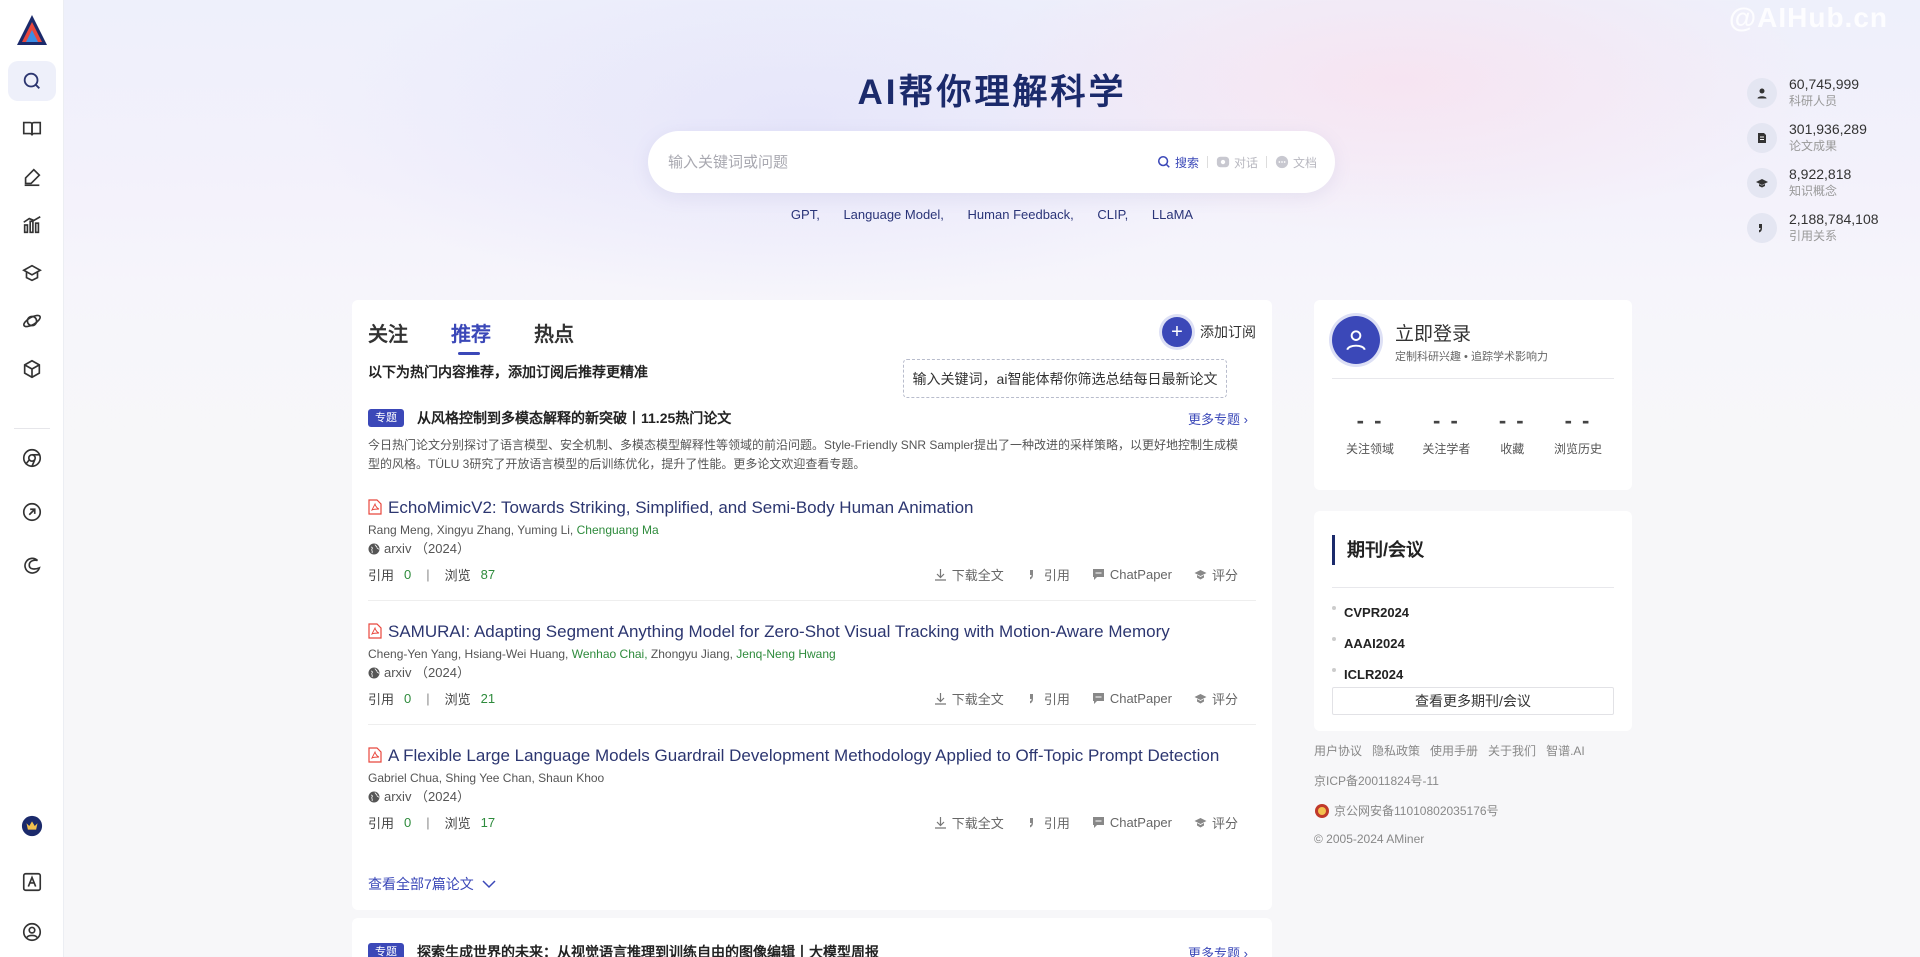 Image resolution: width=1920 pixels, height=957 pixels. Describe the element at coordinates (400, 530) in the screenshot. I see `author: Rang Meng,` at that location.